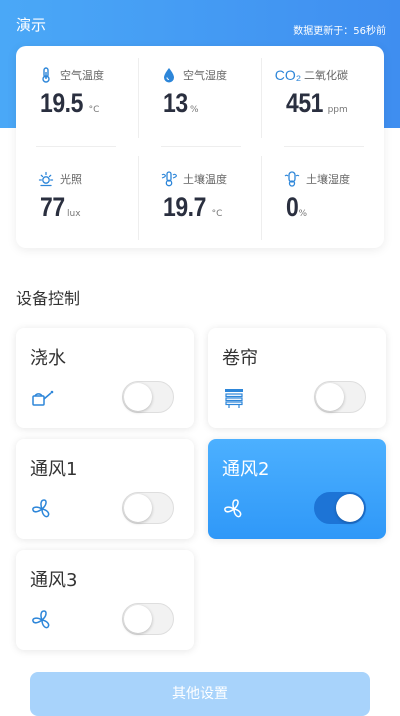 The width and height of the screenshot is (400, 716). What do you see at coordinates (82, 75) in the screenshot?
I see `sensor-label: 空气温度` at bounding box center [82, 75].